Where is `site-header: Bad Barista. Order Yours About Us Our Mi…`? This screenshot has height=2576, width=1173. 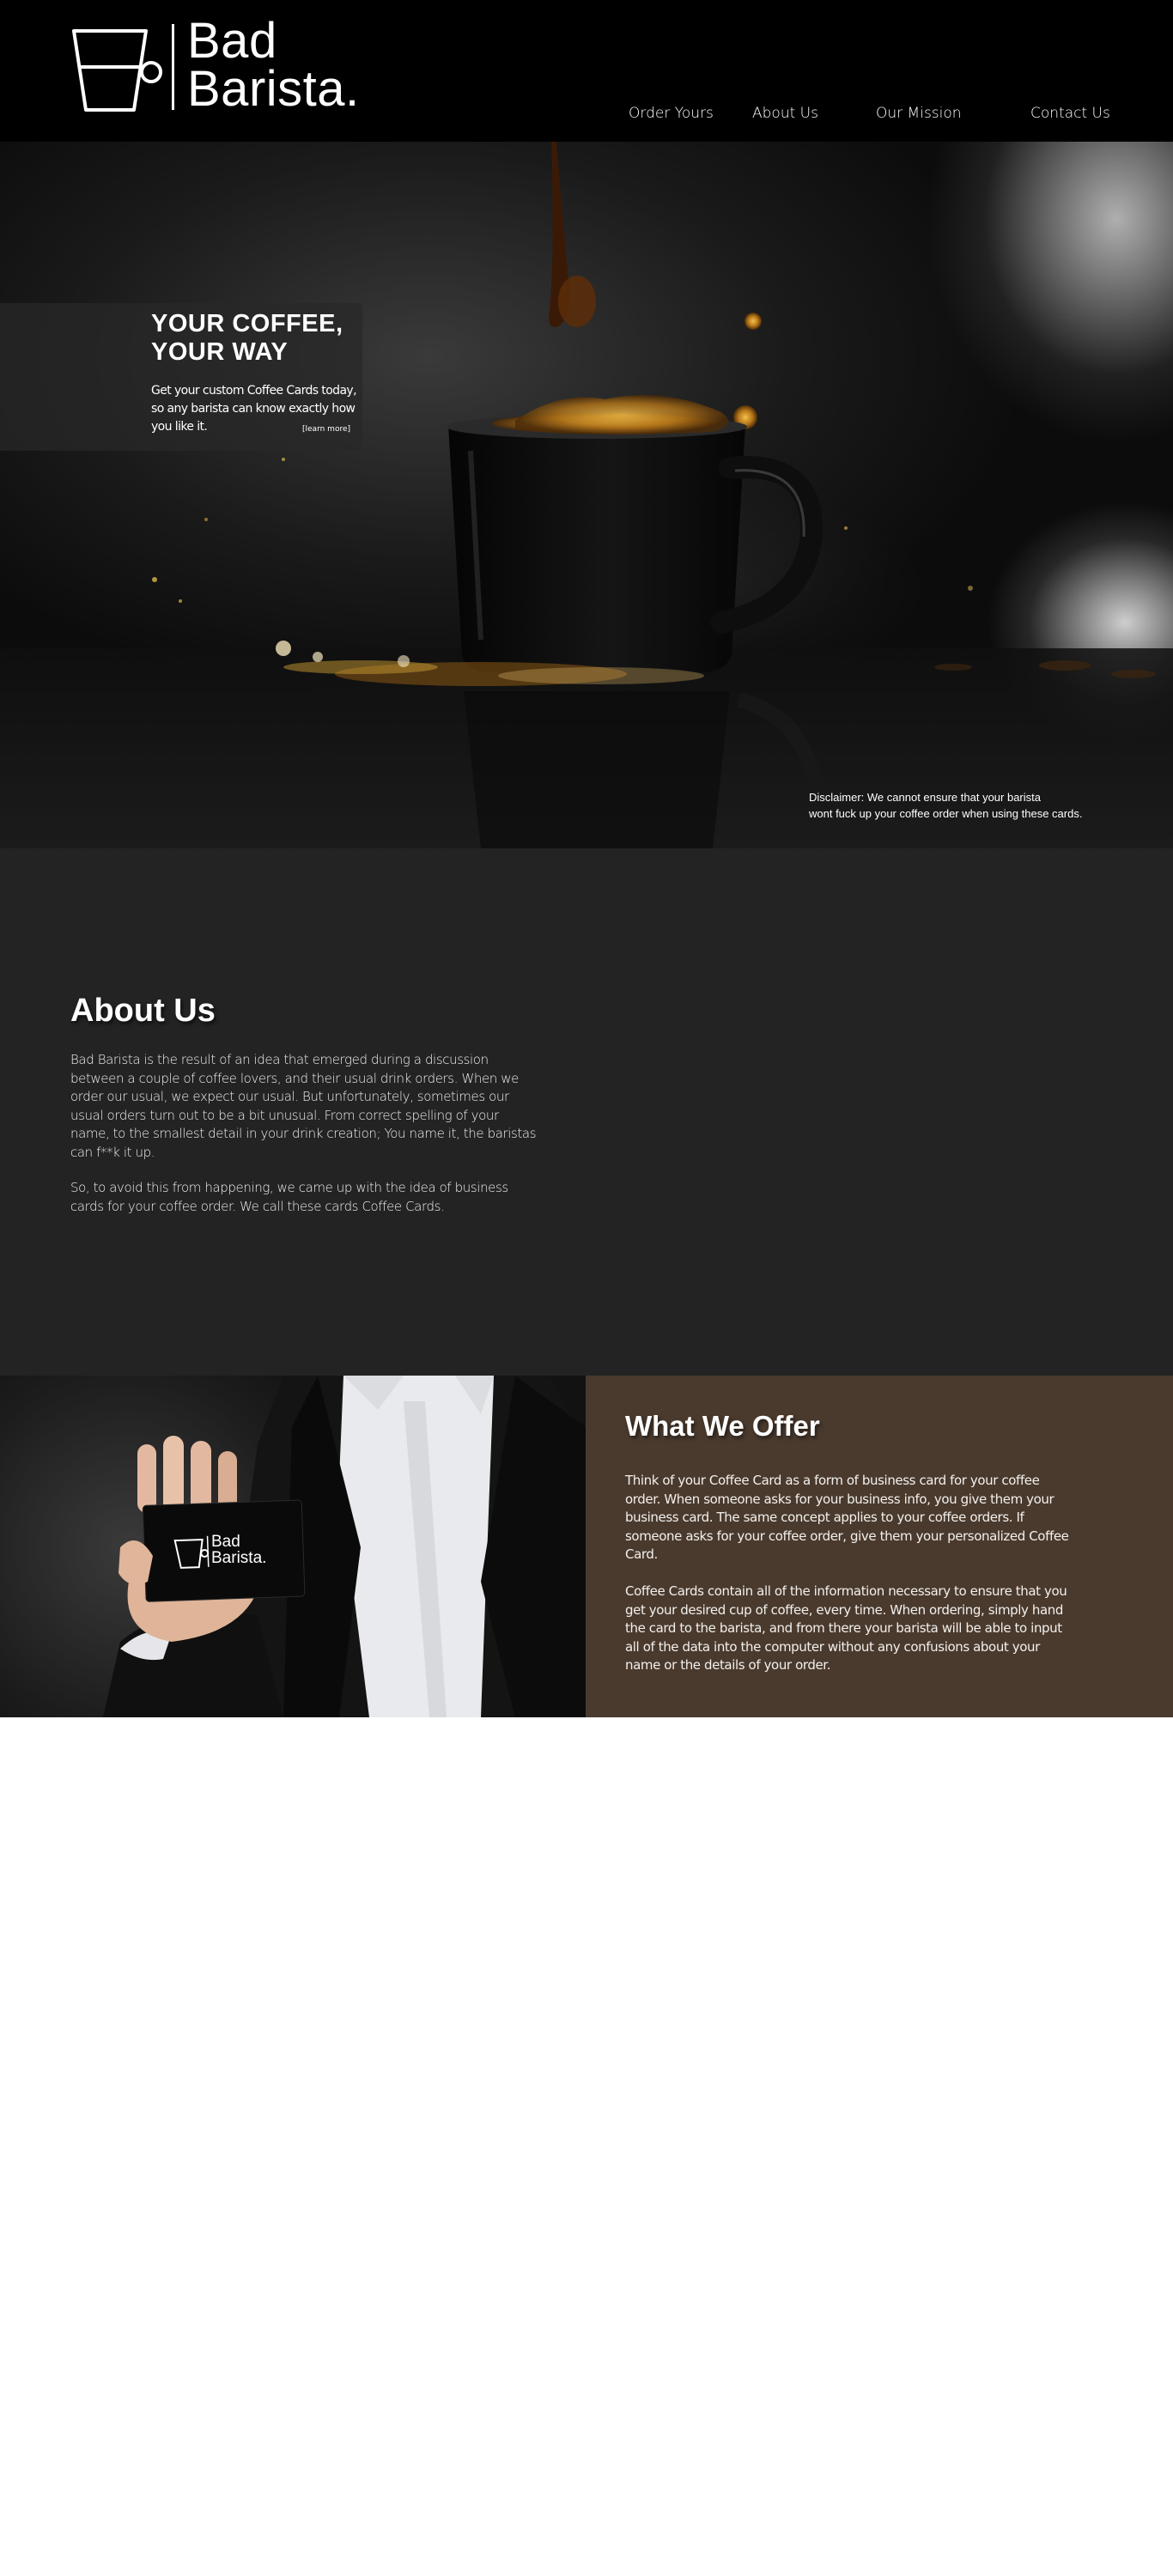
site-header: Bad Barista. Order Yours About Us Our Mi… is located at coordinates (586, 71).